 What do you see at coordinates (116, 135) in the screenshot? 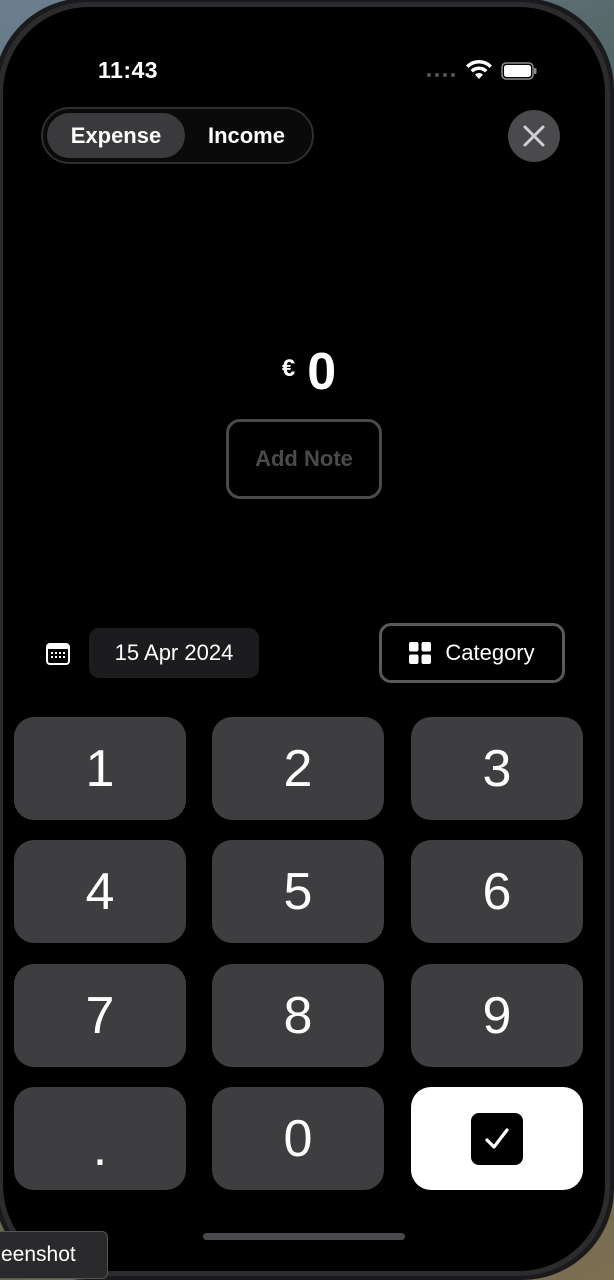
I see `tab-expense: Expense` at bounding box center [116, 135].